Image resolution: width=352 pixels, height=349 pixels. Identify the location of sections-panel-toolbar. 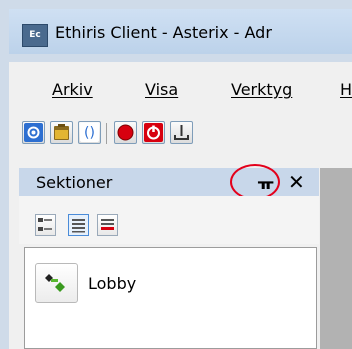
(169, 220).